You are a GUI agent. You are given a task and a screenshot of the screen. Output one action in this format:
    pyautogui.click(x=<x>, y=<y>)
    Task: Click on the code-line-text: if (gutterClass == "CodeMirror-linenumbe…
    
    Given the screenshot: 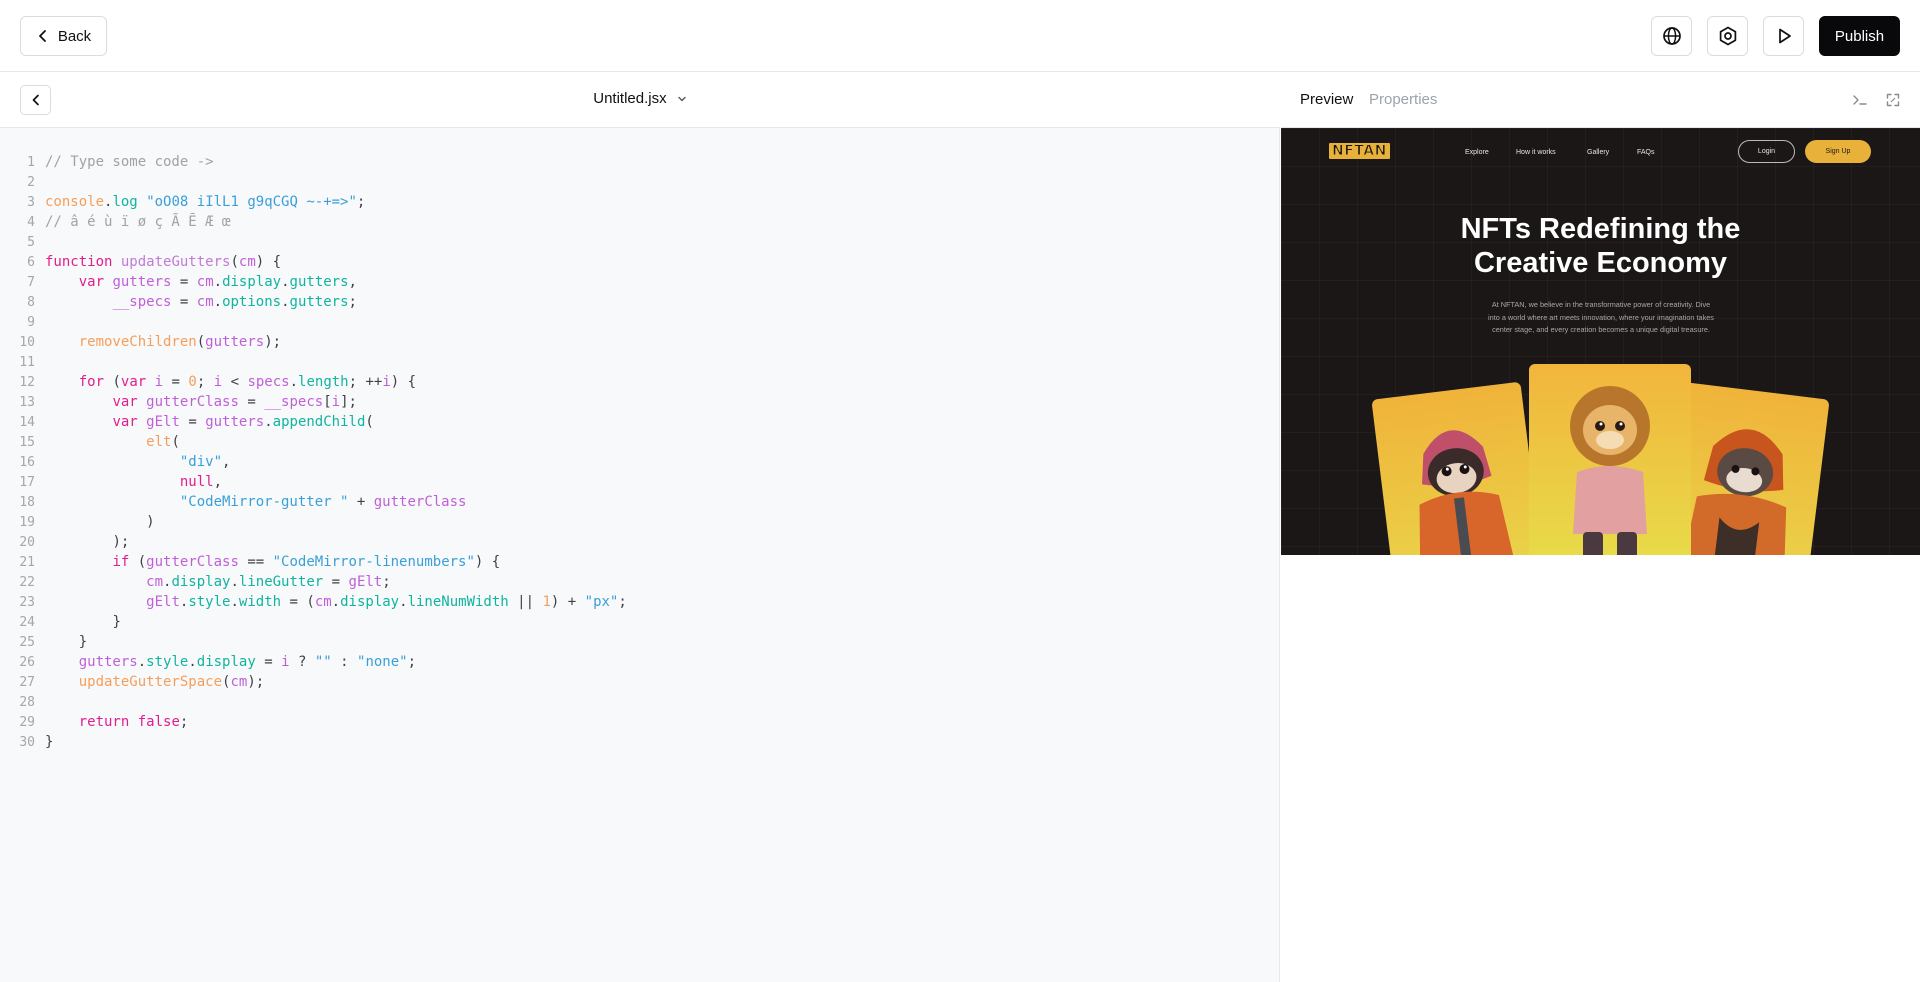 What is the action you would take?
    pyautogui.click(x=306, y=562)
    